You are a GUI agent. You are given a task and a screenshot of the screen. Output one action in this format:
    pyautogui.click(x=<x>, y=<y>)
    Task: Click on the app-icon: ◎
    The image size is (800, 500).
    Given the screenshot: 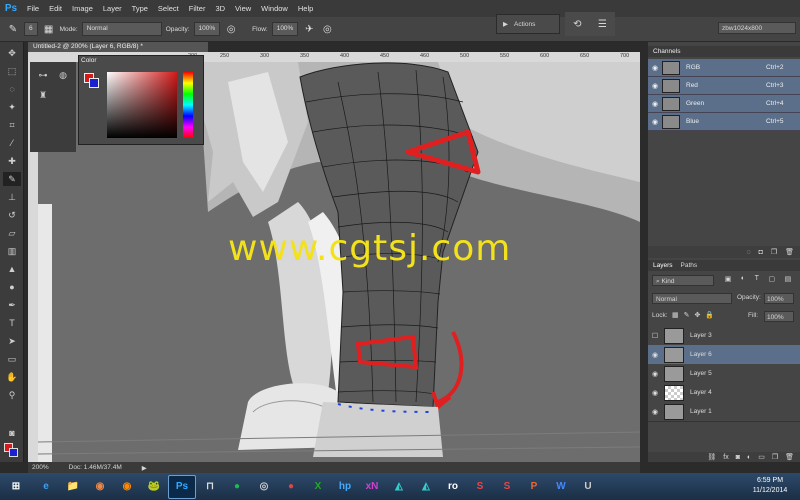 What is the action you would take?
    pyautogui.click(x=264, y=487)
    